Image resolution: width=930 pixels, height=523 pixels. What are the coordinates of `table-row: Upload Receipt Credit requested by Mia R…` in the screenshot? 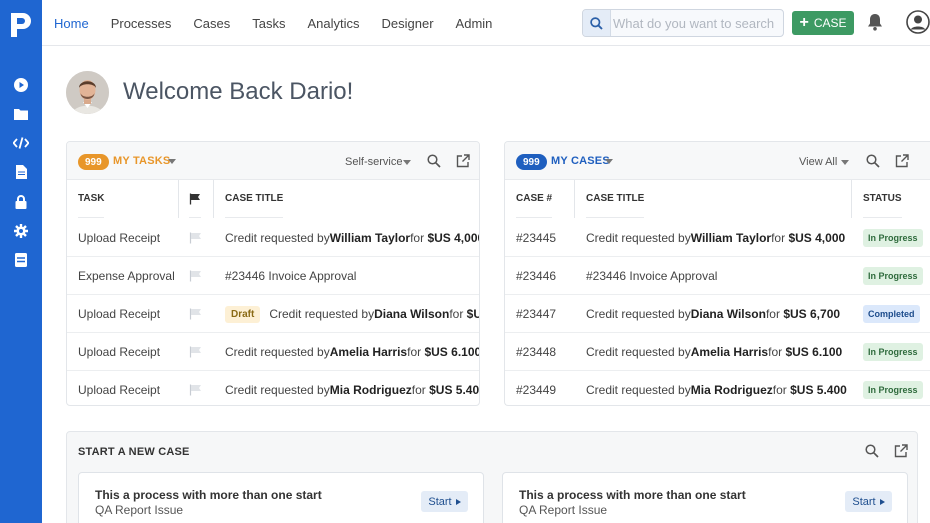 It's located at (273, 388).